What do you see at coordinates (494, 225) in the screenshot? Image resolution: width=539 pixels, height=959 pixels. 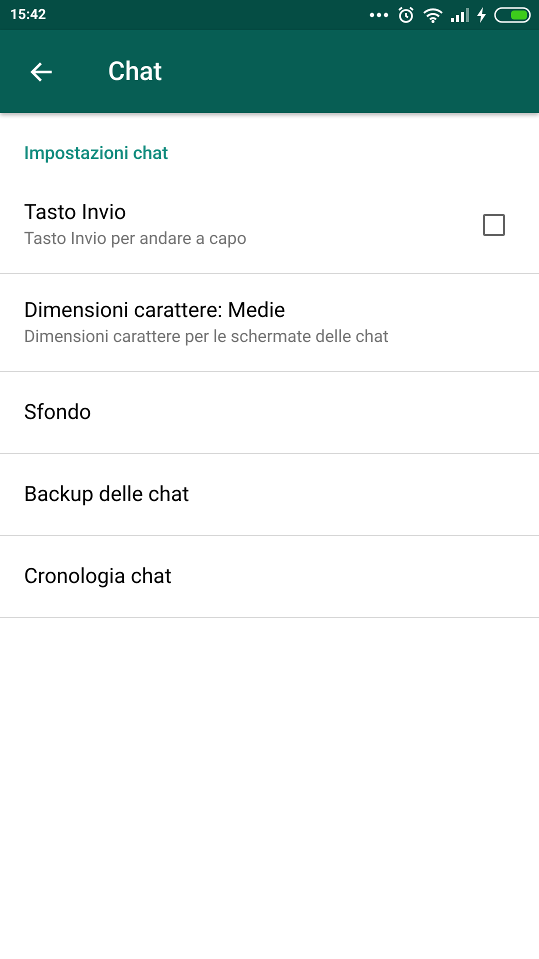 I see `checkbox` at bounding box center [494, 225].